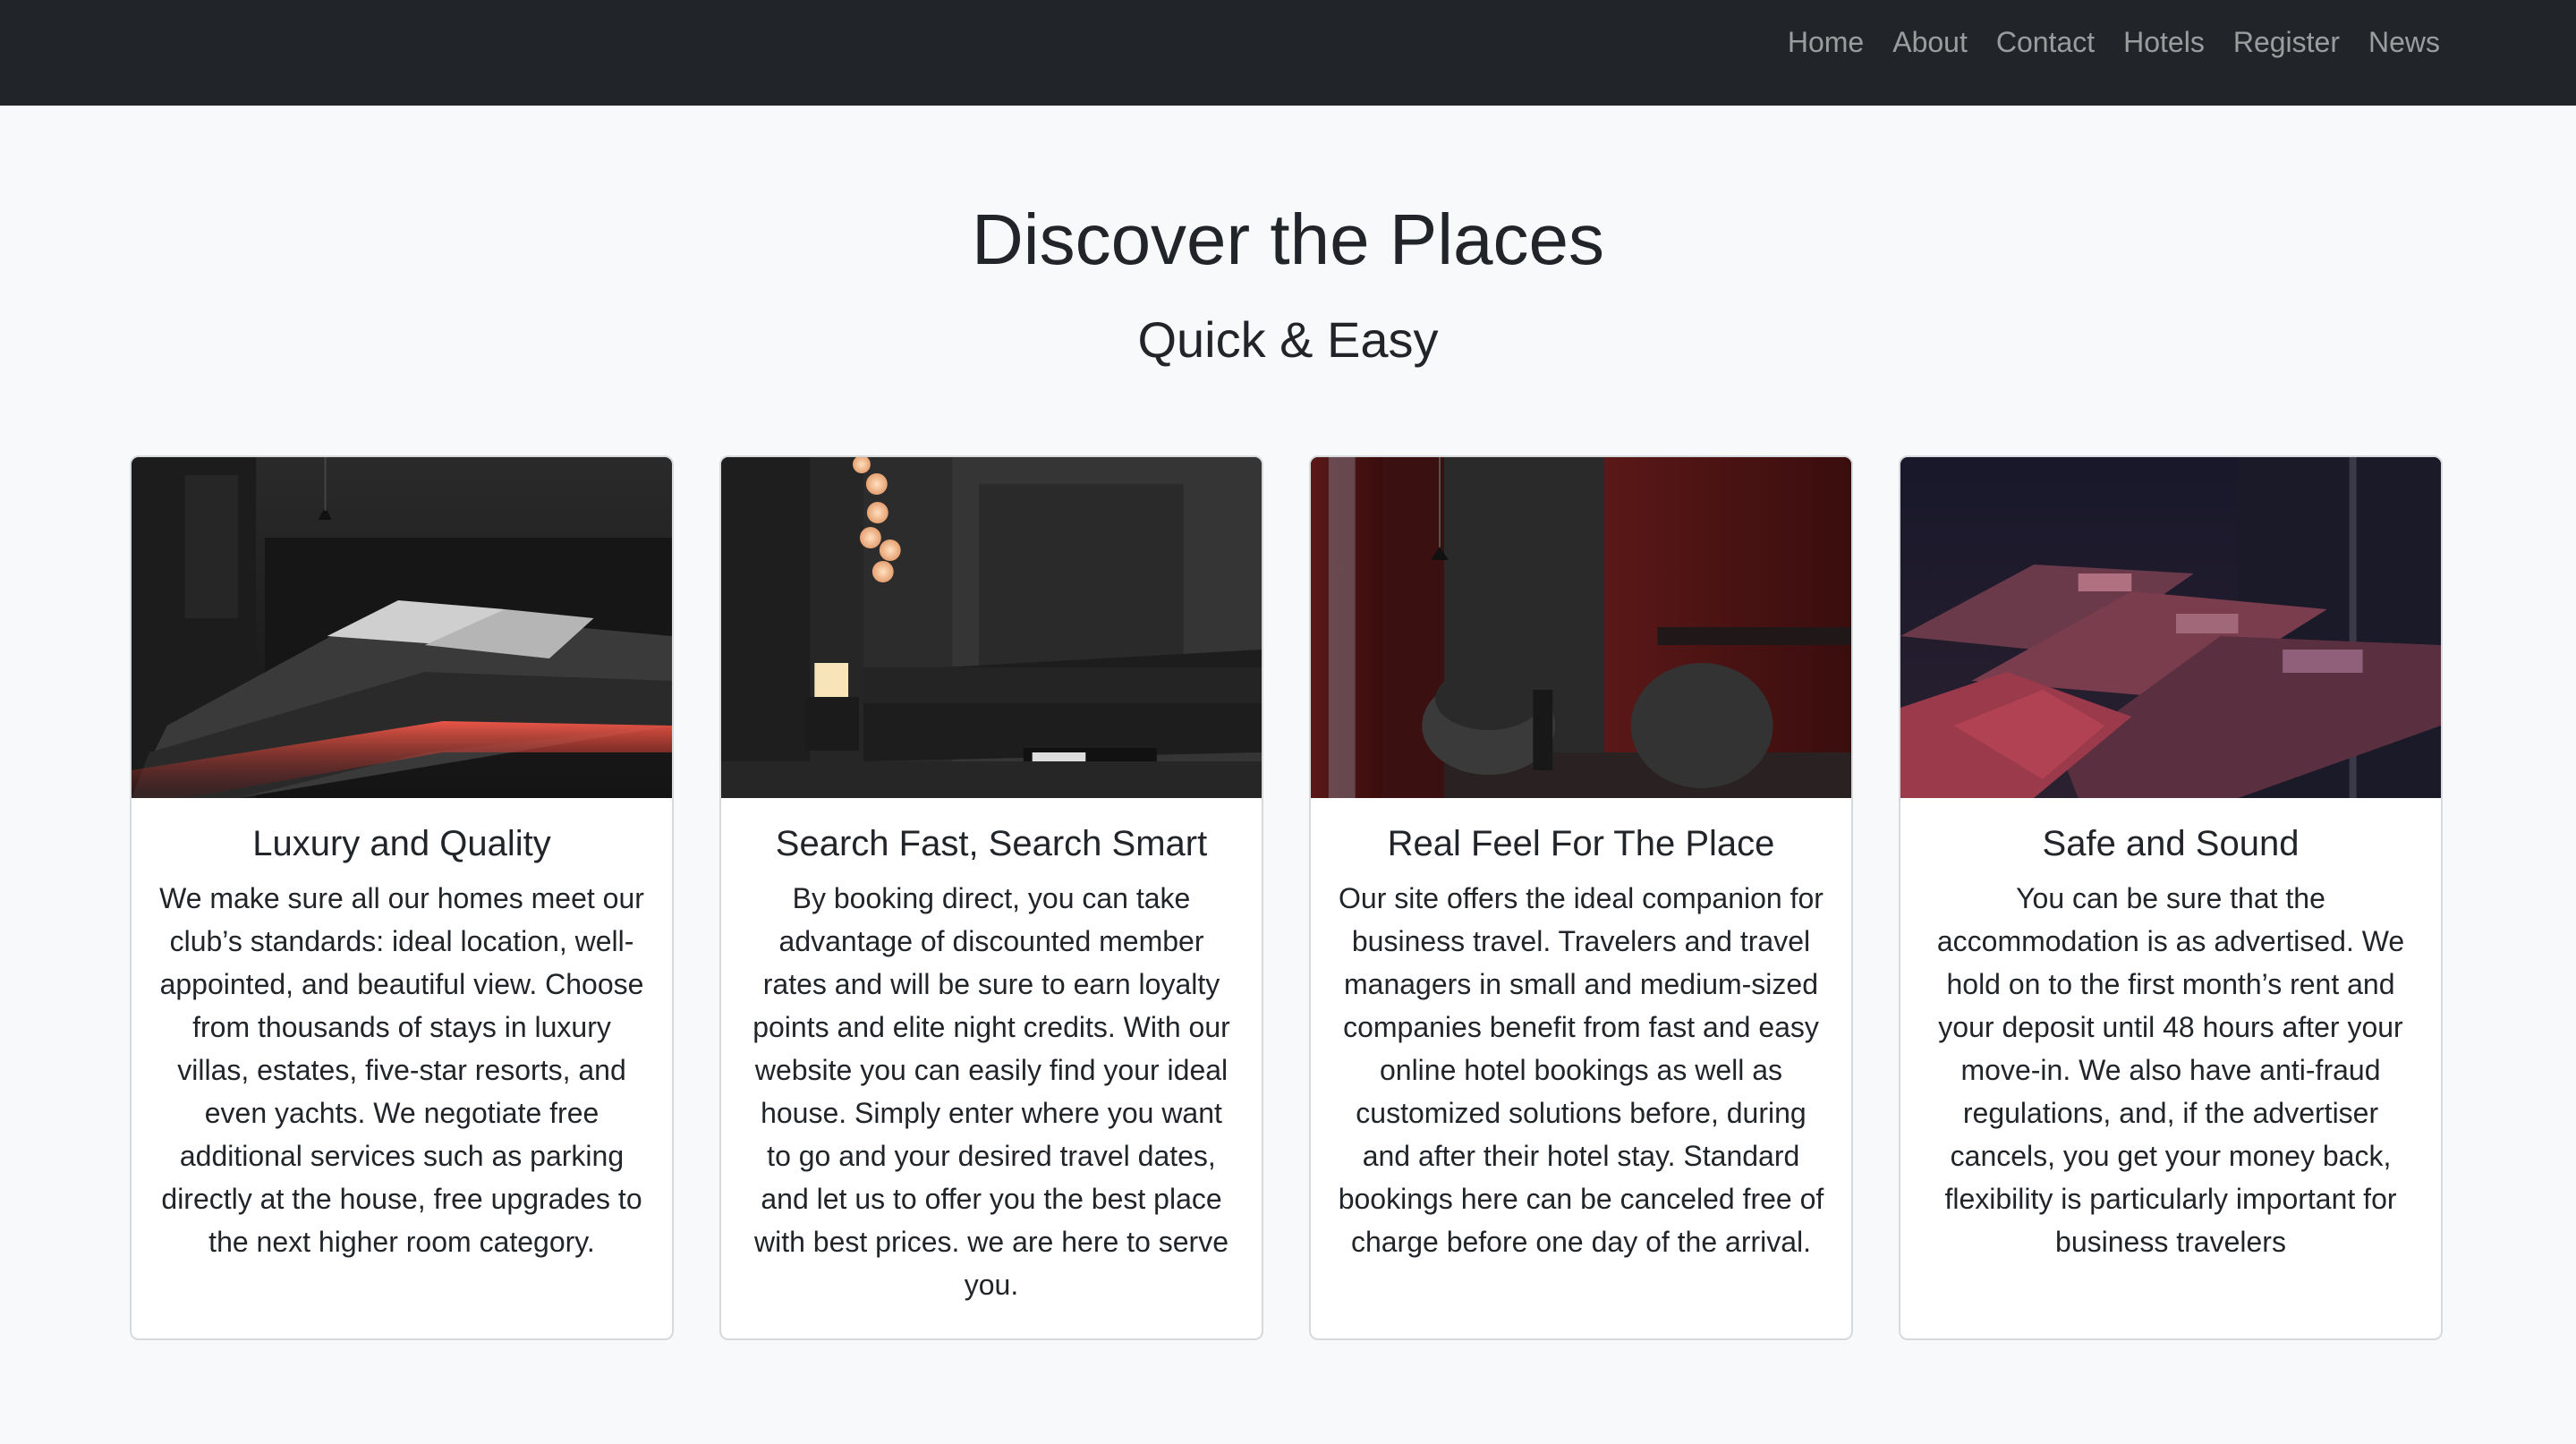  What do you see at coordinates (2171, 843) in the screenshot?
I see `card-title: Safe and Sound` at bounding box center [2171, 843].